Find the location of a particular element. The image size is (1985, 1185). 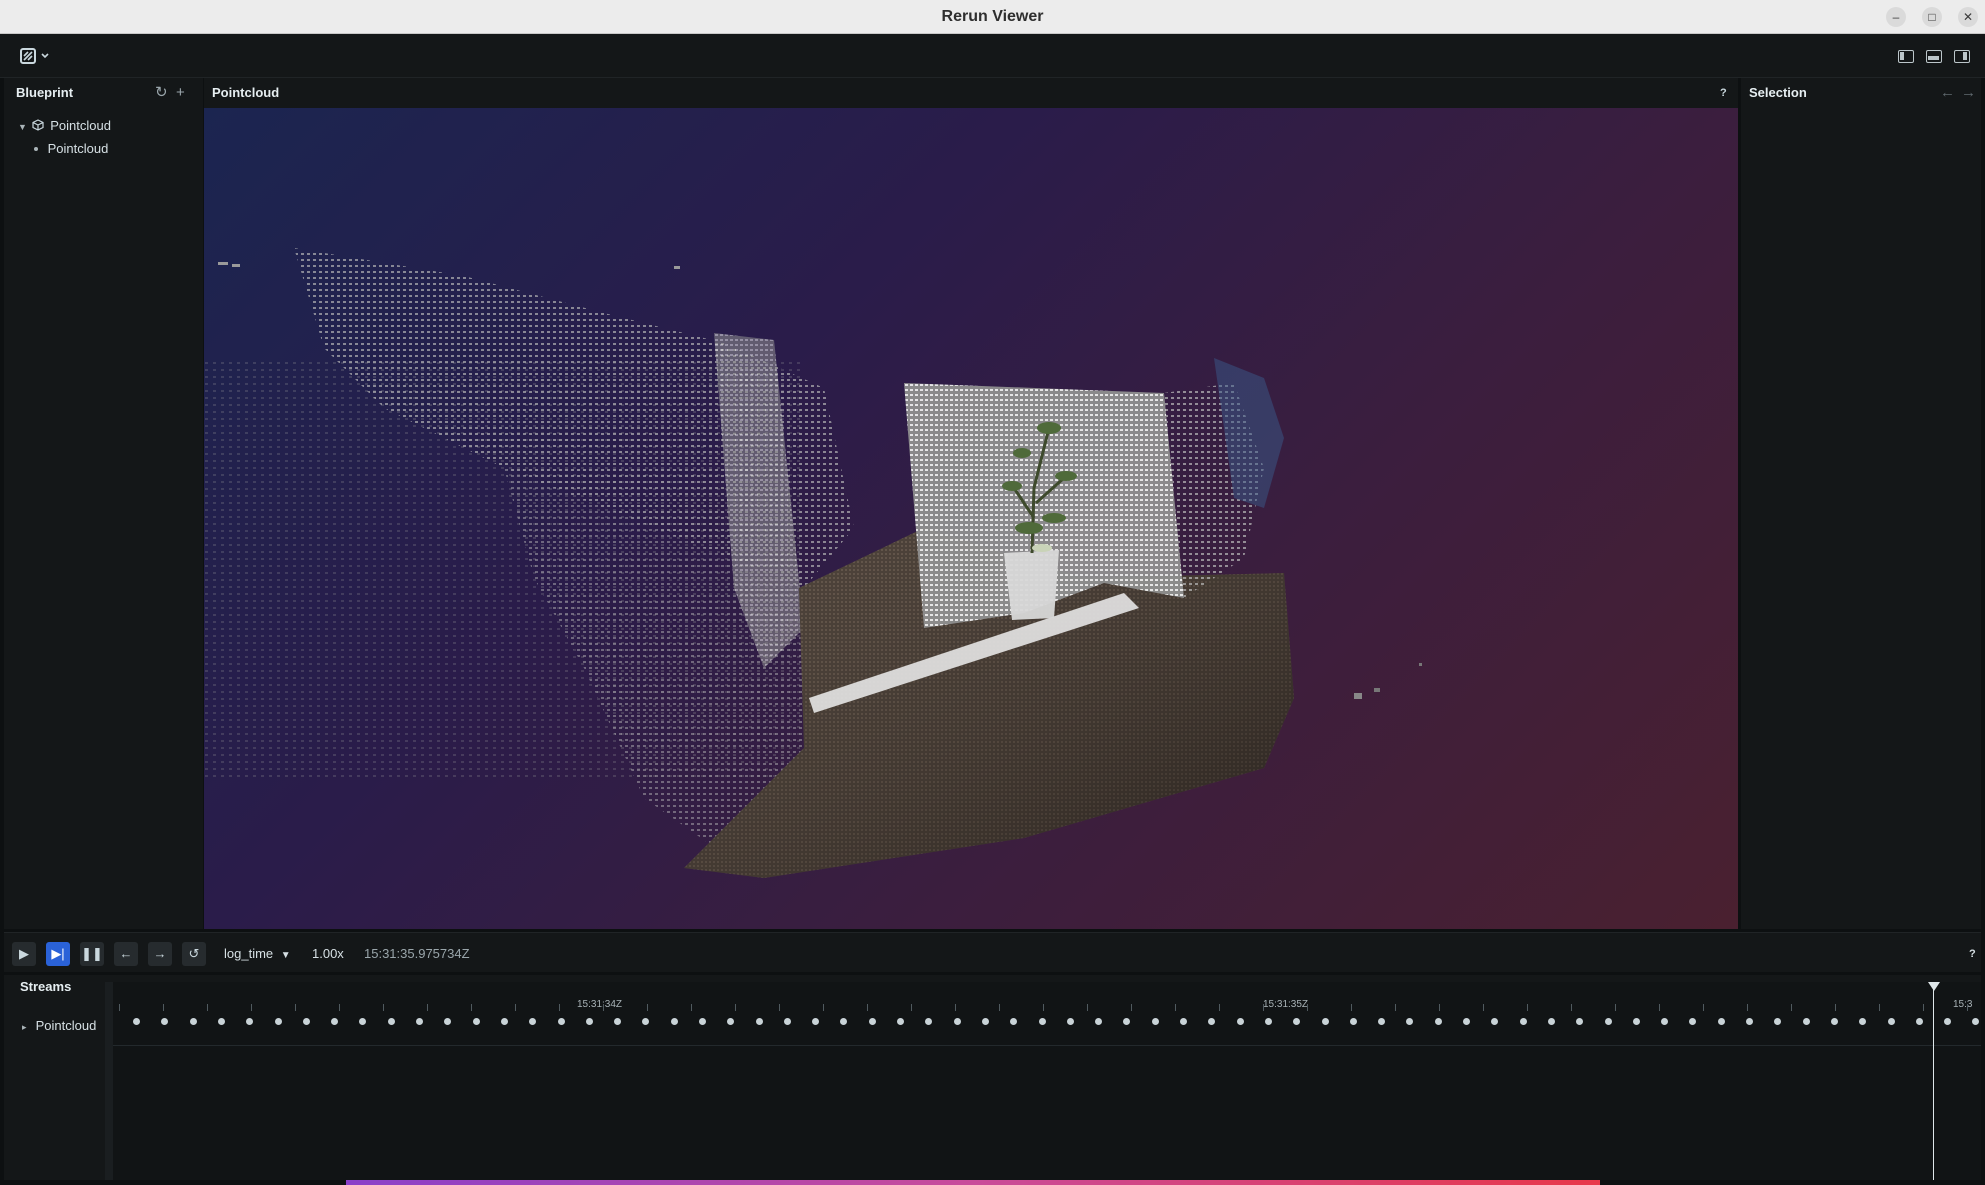

step-back-icon: ← is located at coordinates (126, 954).